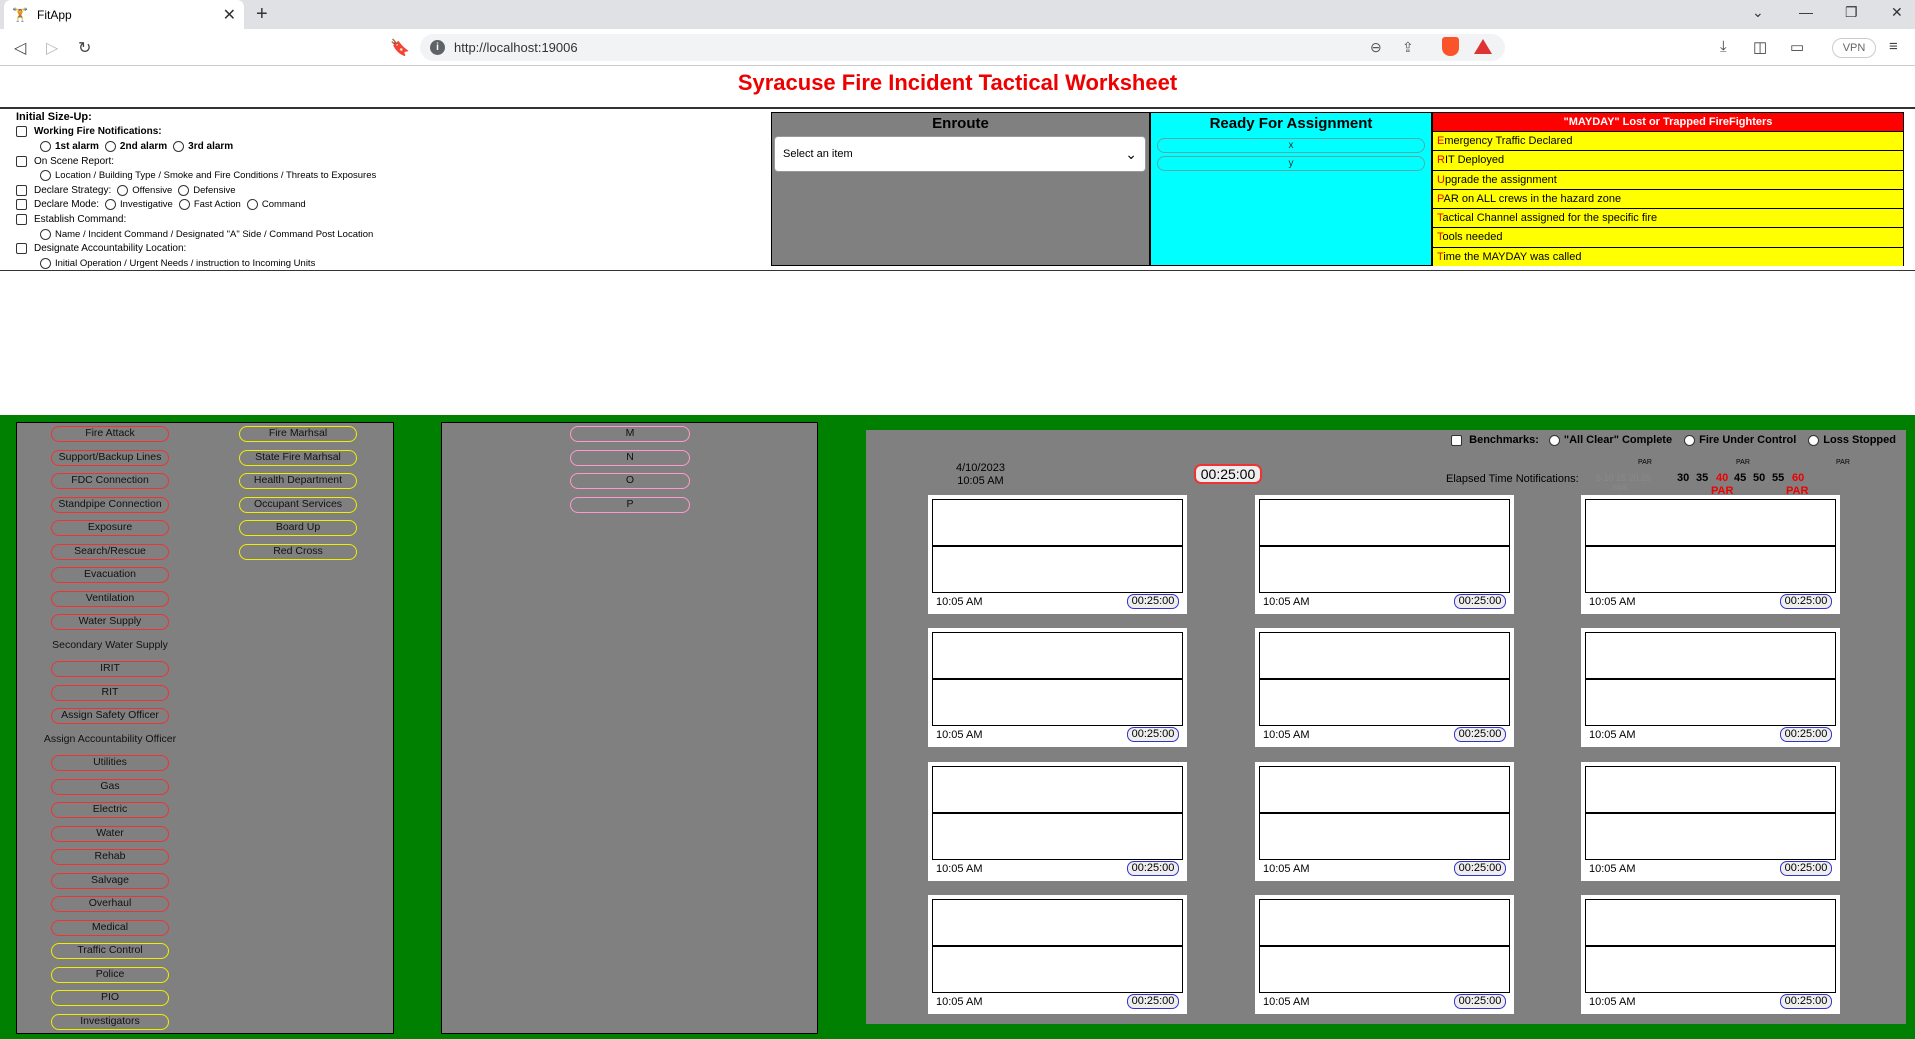 The height and width of the screenshot is (1039, 1915). I want to click on fast-action-radio, so click(184, 205).